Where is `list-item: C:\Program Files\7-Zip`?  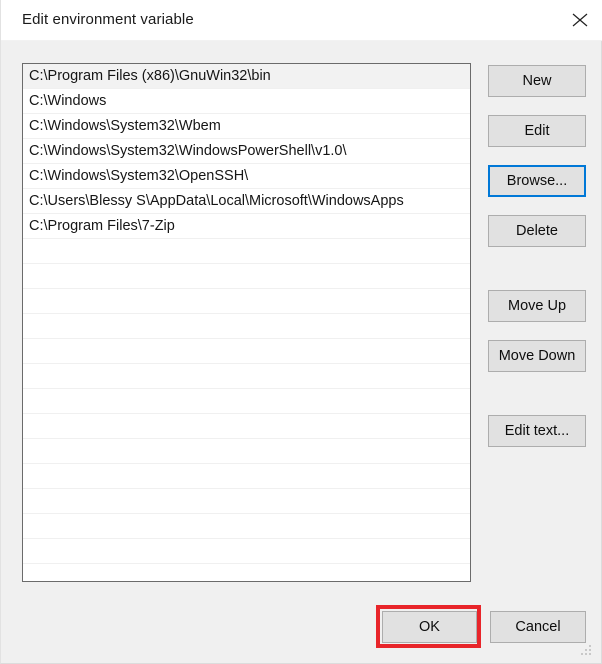
list-item: C:\Program Files\7-Zip is located at coordinates (246, 226).